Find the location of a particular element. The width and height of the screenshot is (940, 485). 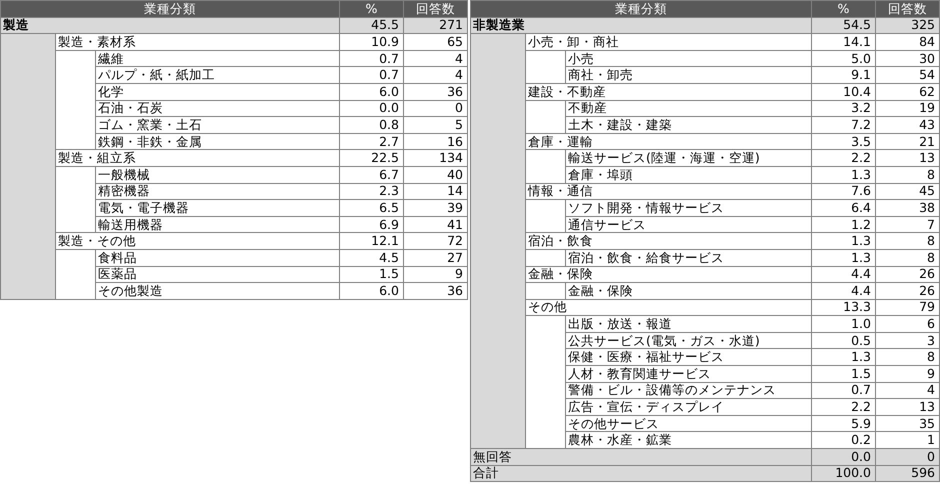

category-label: 土木・建設・建築 is located at coordinates (689, 125).